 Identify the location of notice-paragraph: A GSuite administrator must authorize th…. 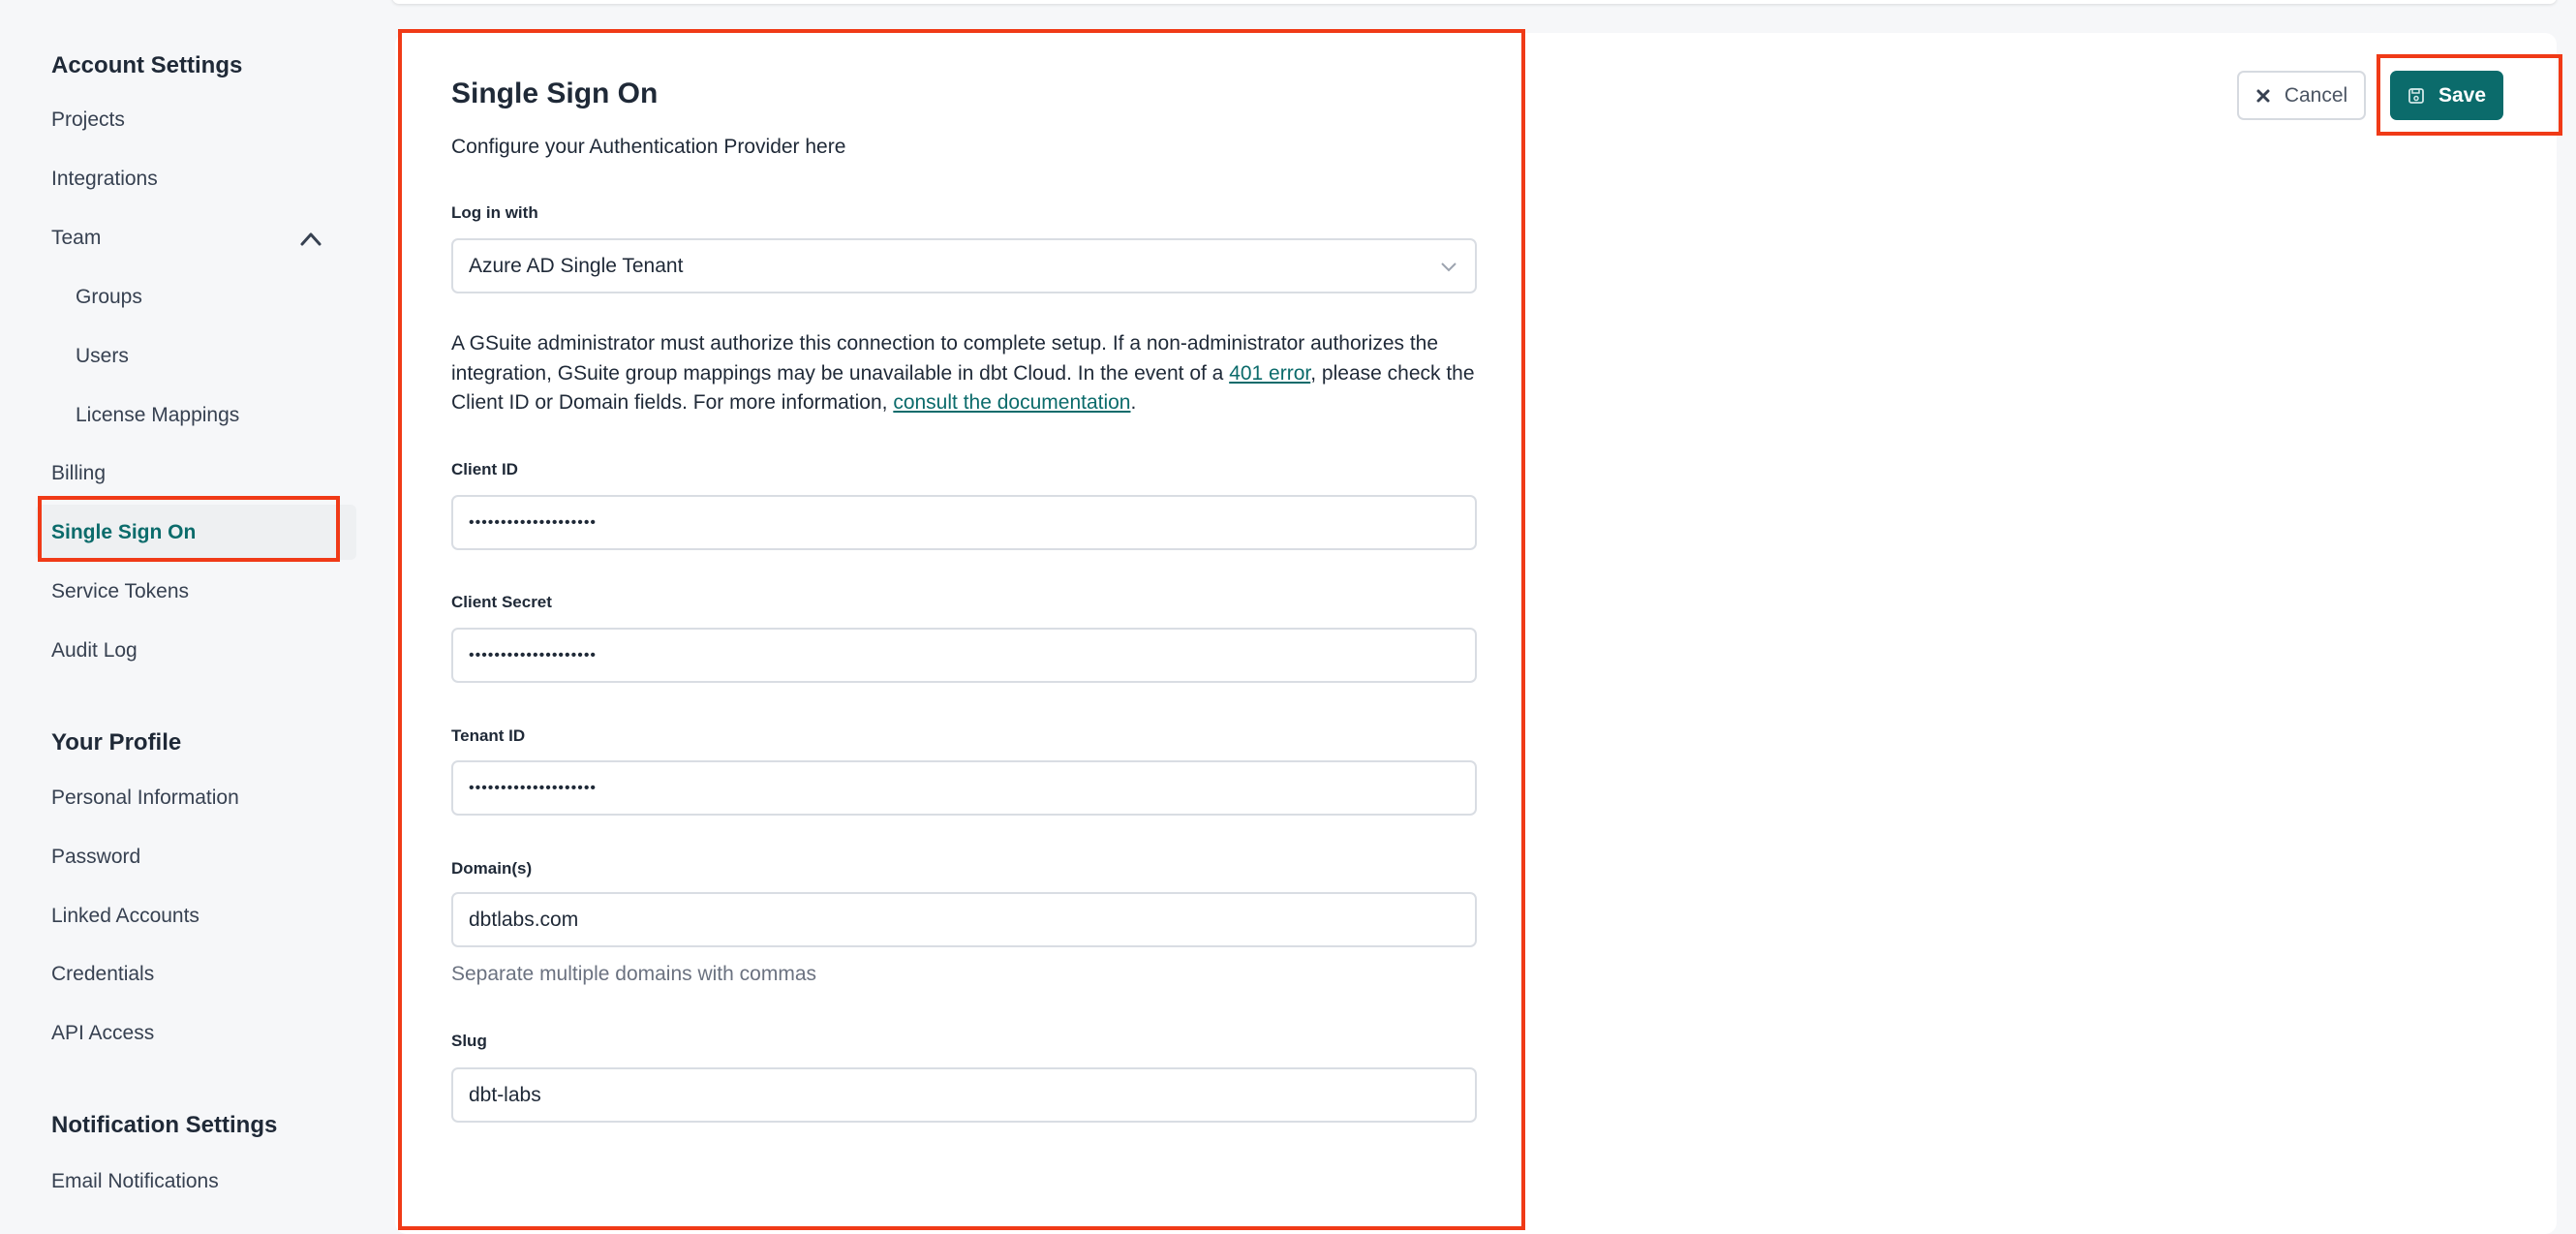
(969, 373).